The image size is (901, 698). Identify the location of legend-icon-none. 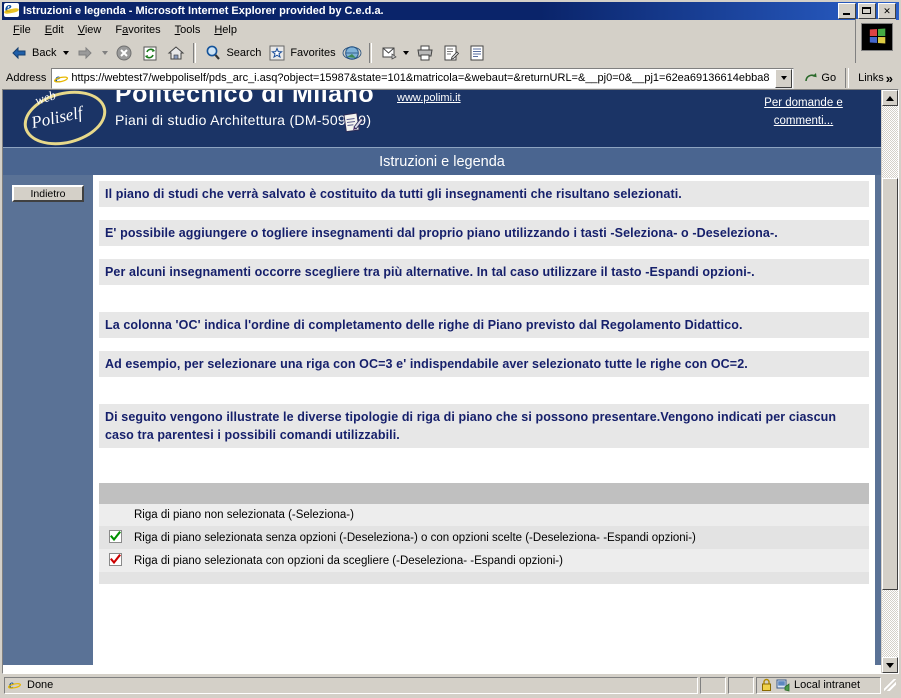
(114, 515).